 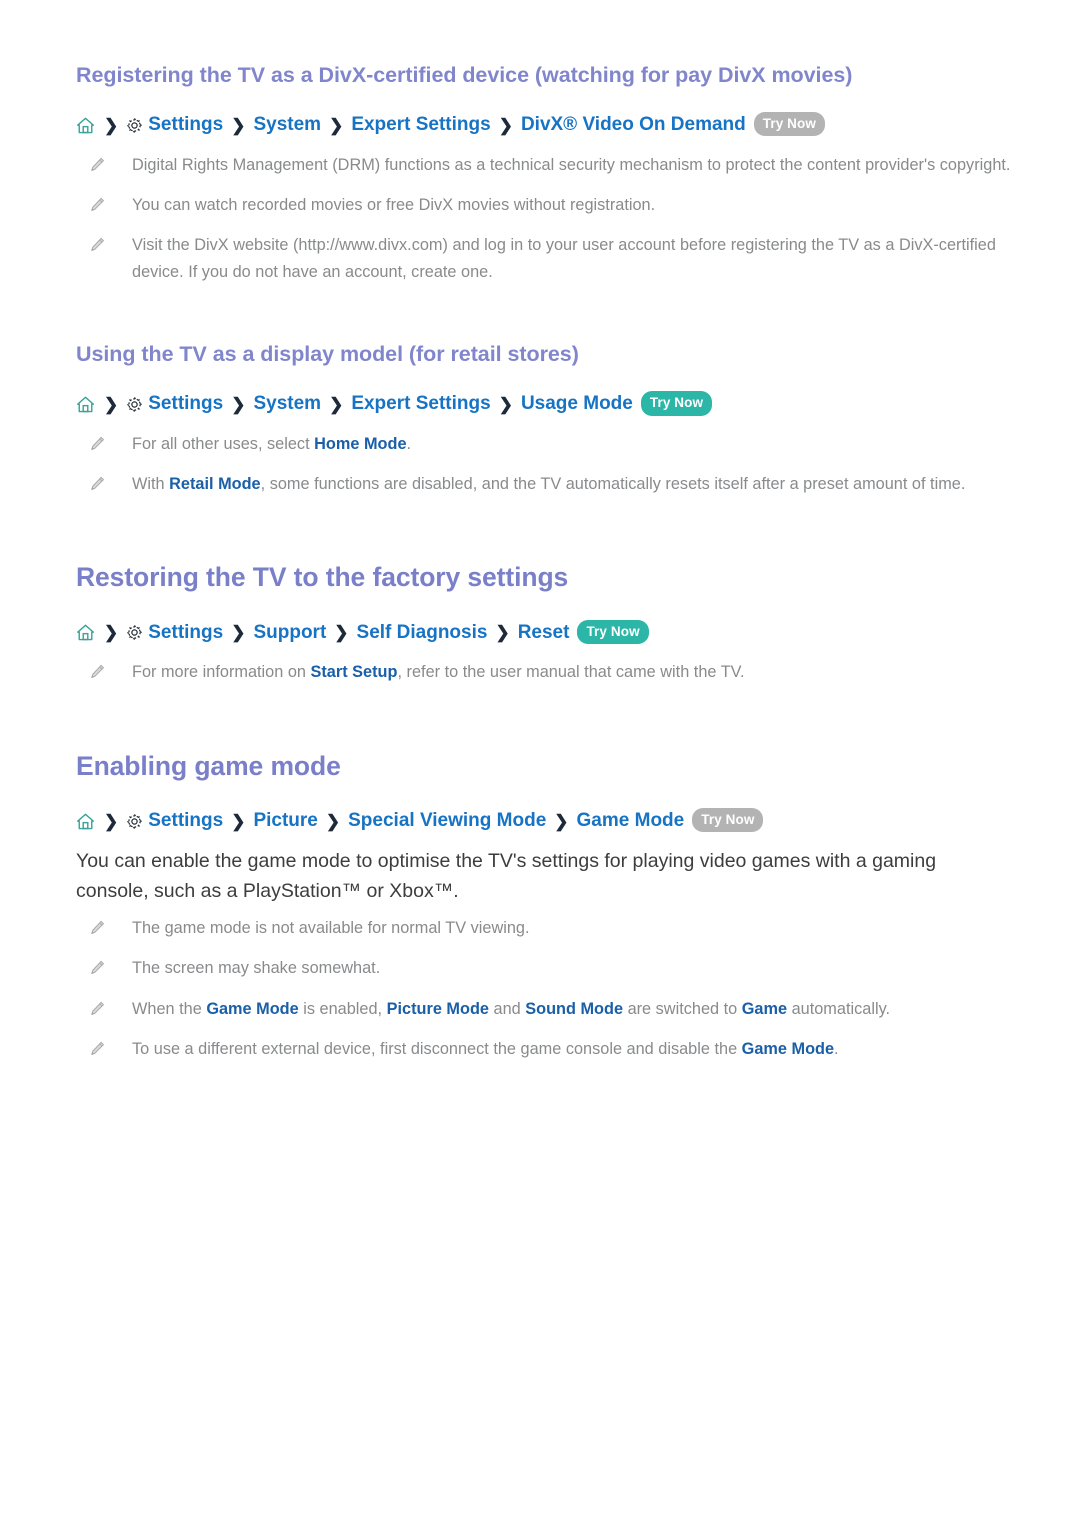 What do you see at coordinates (631, 821) in the screenshot?
I see `breadcrumb-link-4: Game Mode` at bounding box center [631, 821].